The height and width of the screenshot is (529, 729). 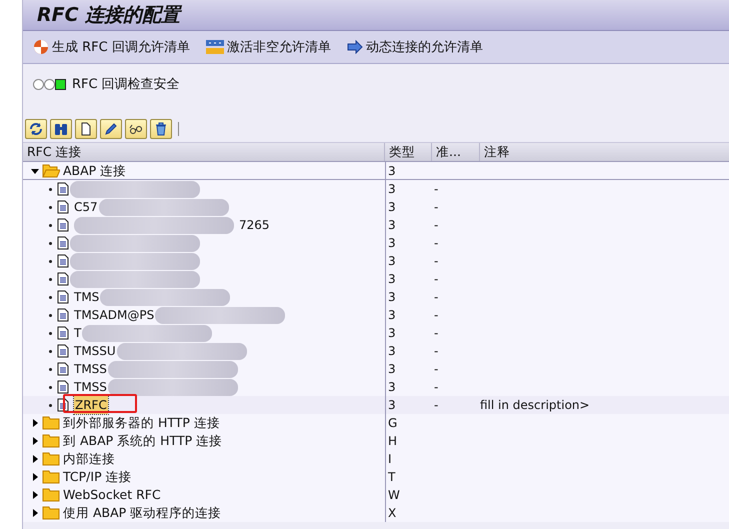 I want to click on type-cell: I, so click(x=390, y=459).